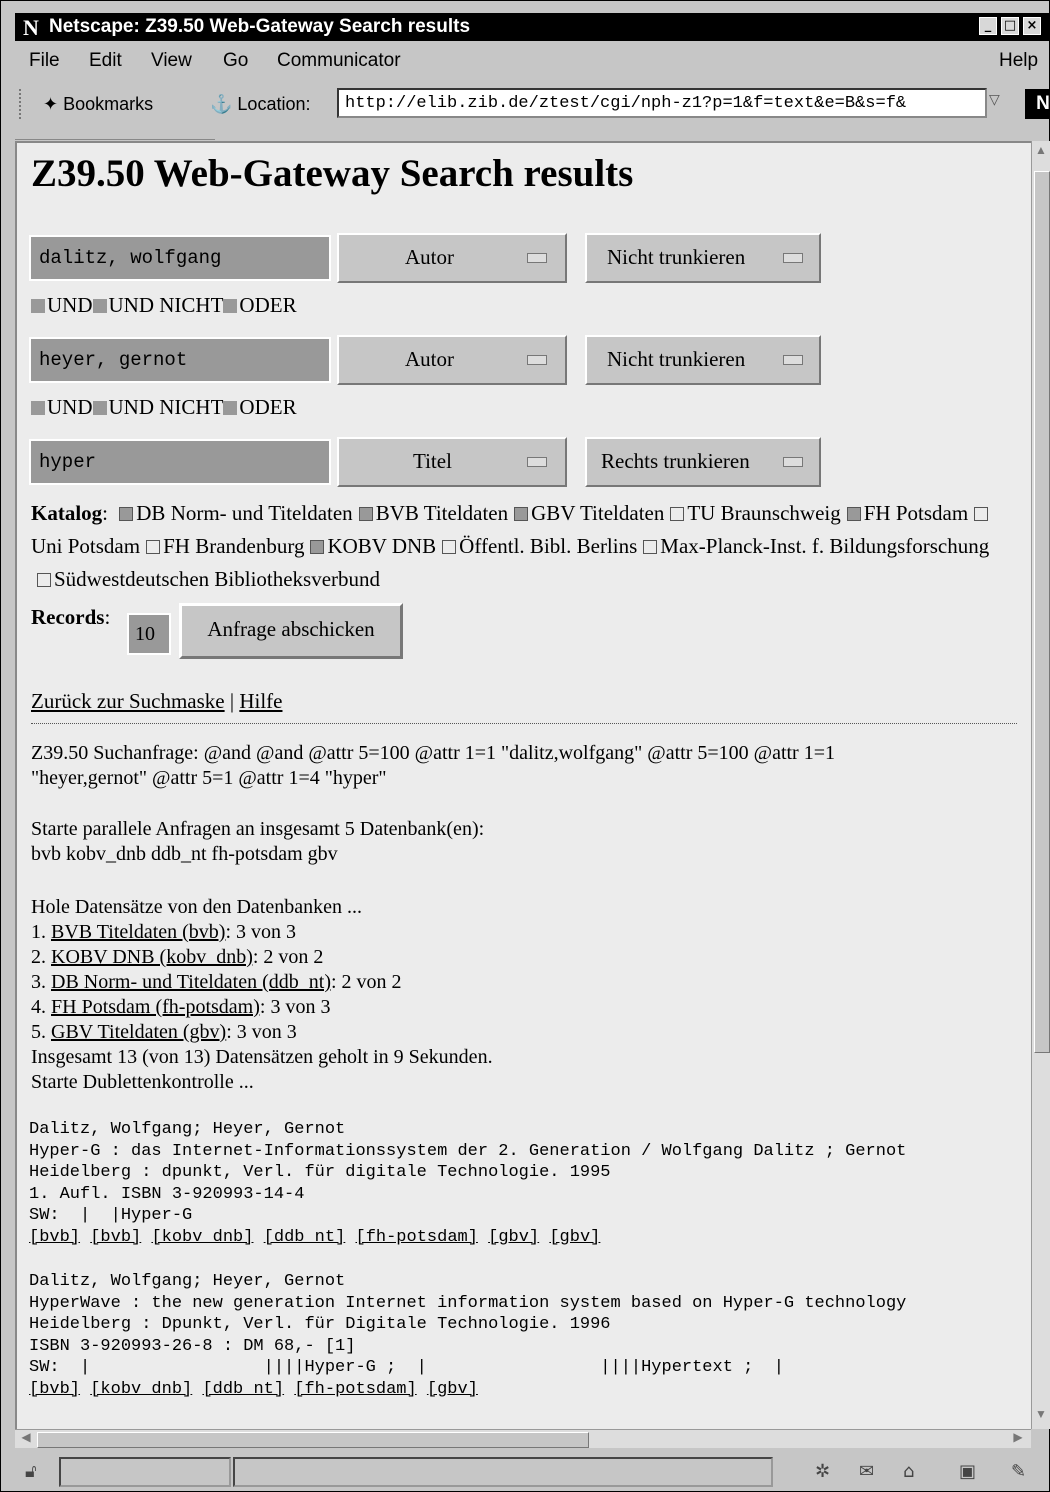 This screenshot has height=1492, width=1050. What do you see at coordinates (98, 104) in the screenshot?
I see `bookmarks-button: ✦ Bookmarks` at bounding box center [98, 104].